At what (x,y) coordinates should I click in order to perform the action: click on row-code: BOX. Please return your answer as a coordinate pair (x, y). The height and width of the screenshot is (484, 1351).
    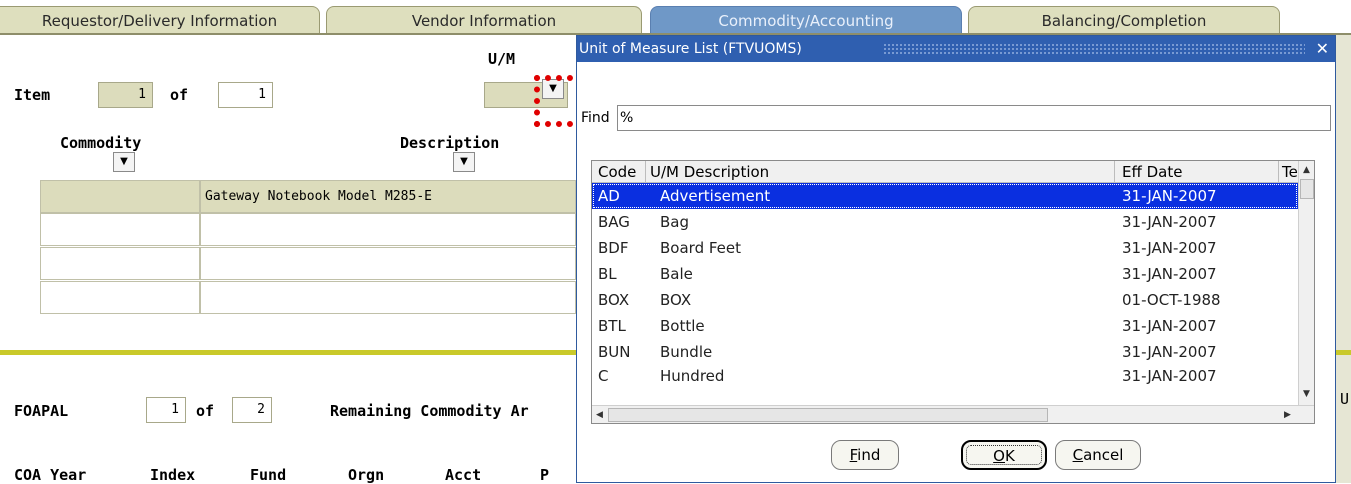
    Looking at the image, I should click on (614, 300).